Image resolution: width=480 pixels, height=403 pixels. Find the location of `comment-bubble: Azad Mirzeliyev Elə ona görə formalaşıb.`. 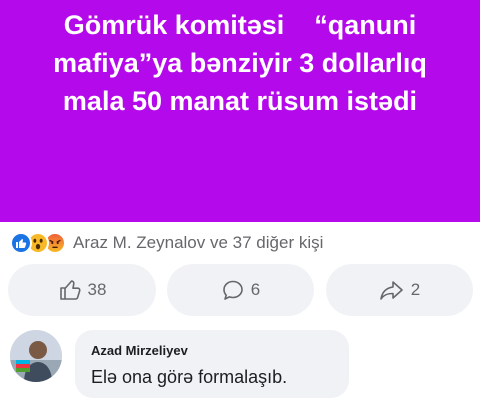

comment-bubble: Azad Mirzeliyev Elə ona görə formalaşıb. is located at coordinates (212, 364).